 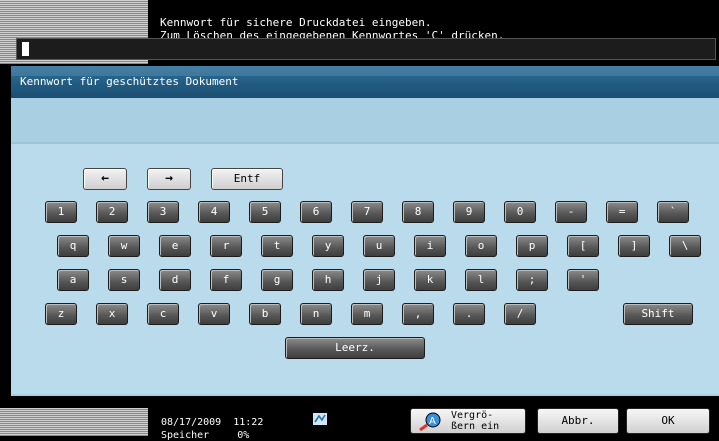 What do you see at coordinates (265, 314) in the screenshot?
I see `key-b: b` at bounding box center [265, 314].